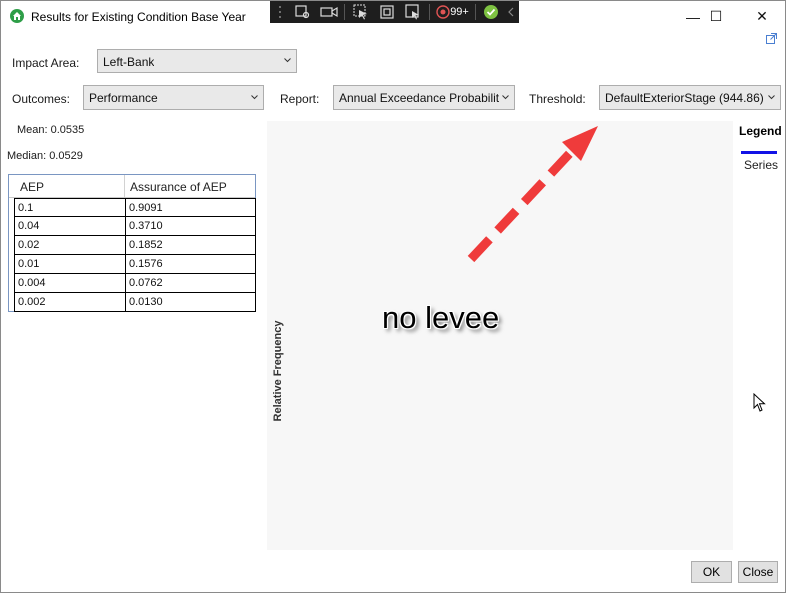  I want to click on report-label: Report:, so click(300, 99).